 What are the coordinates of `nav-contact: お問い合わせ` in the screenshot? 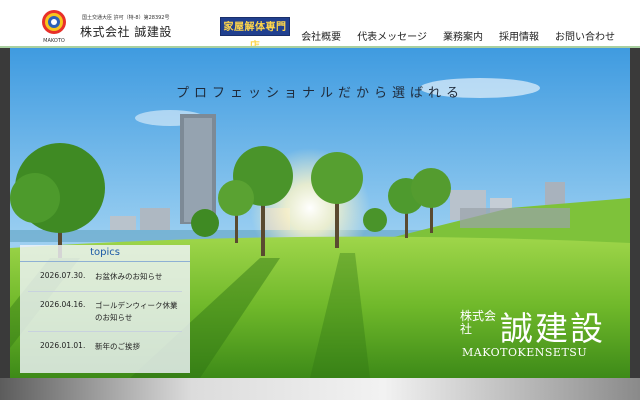 It's located at (585, 35).